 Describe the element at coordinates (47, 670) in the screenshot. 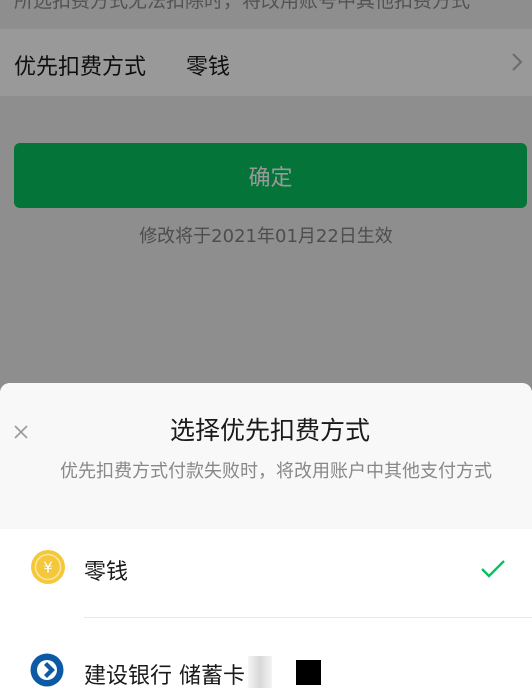

I see `ccb-bank-icon` at that location.